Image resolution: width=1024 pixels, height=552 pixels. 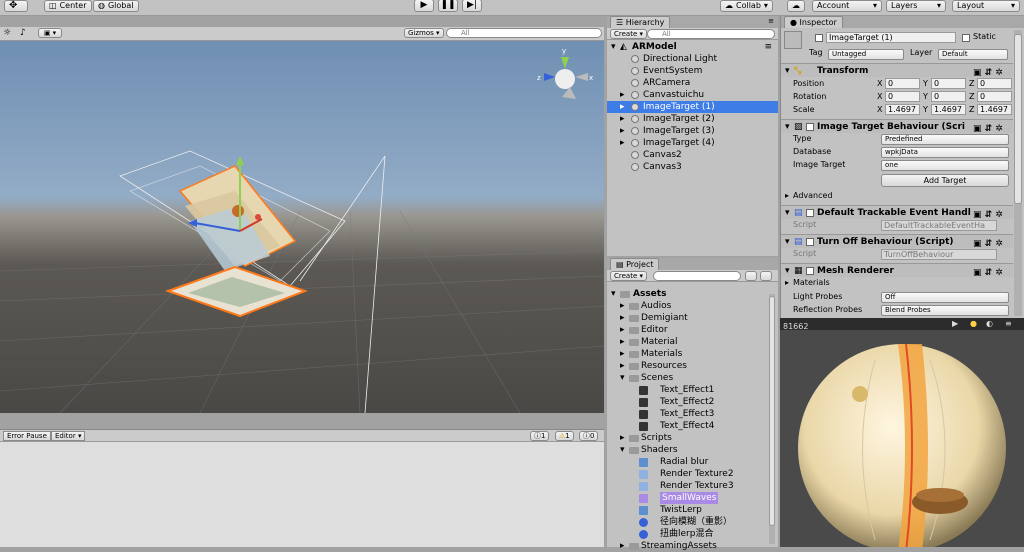 What do you see at coordinates (751, 276) in the screenshot?
I see `filter-type-icon` at bounding box center [751, 276].